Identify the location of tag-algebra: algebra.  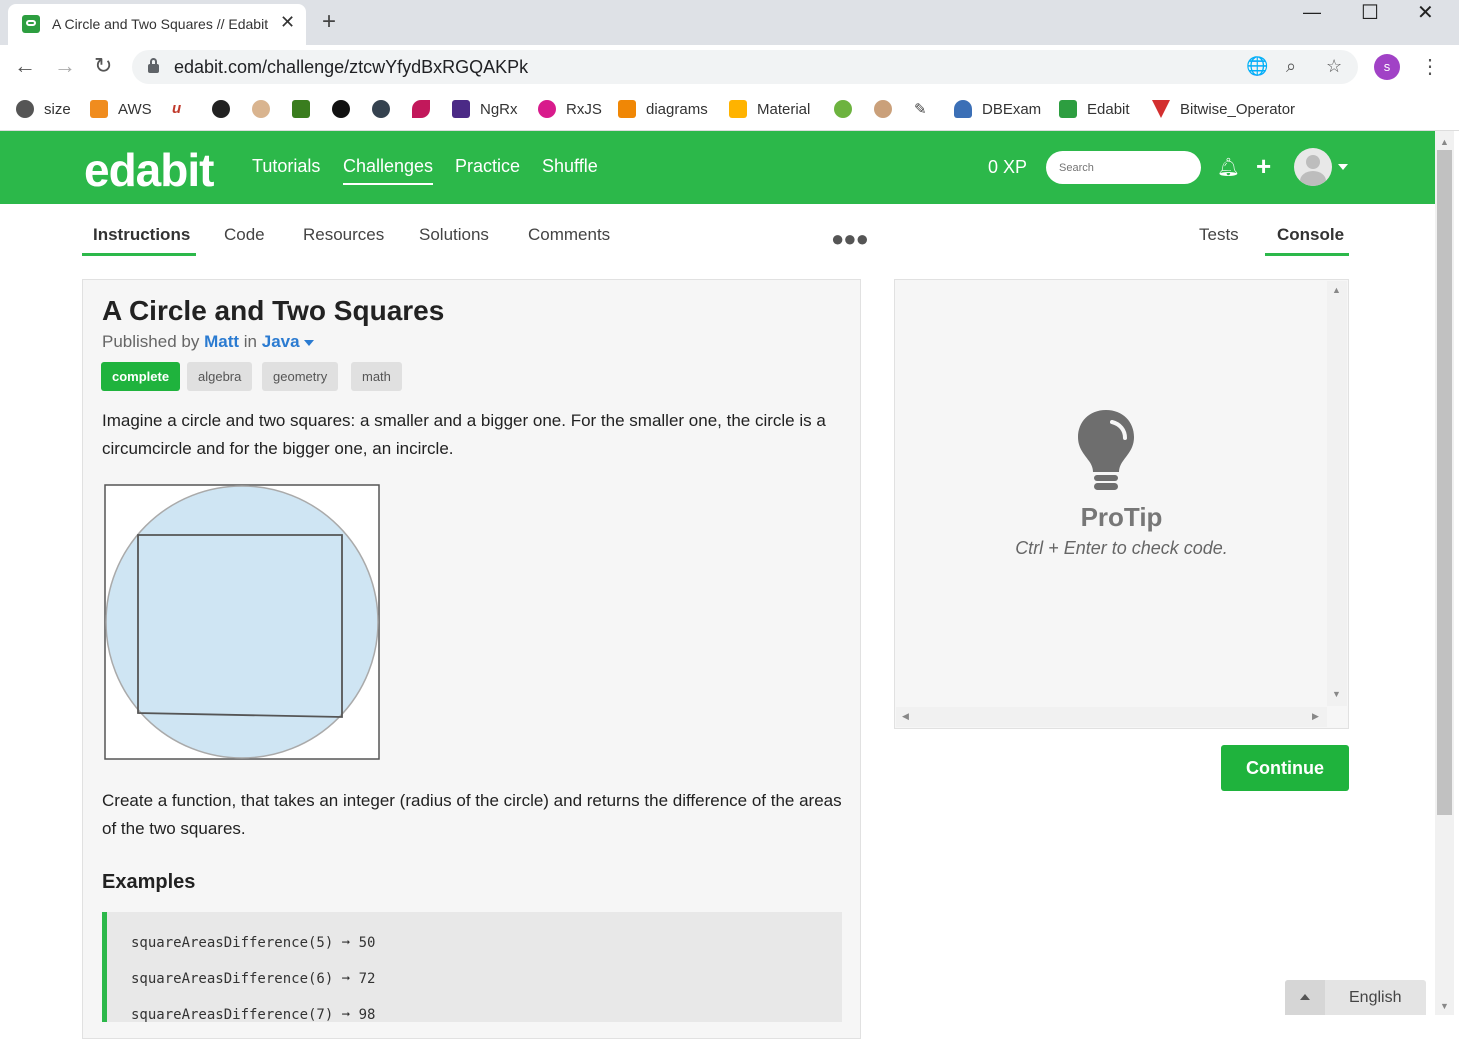
(220, 376).